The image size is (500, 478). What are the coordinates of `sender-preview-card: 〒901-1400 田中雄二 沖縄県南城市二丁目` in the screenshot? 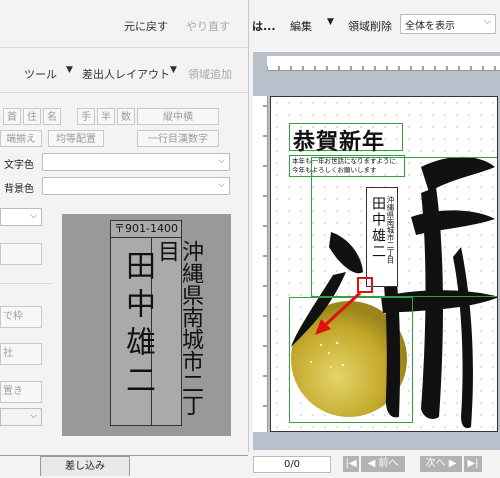 It's located at (156, 323).